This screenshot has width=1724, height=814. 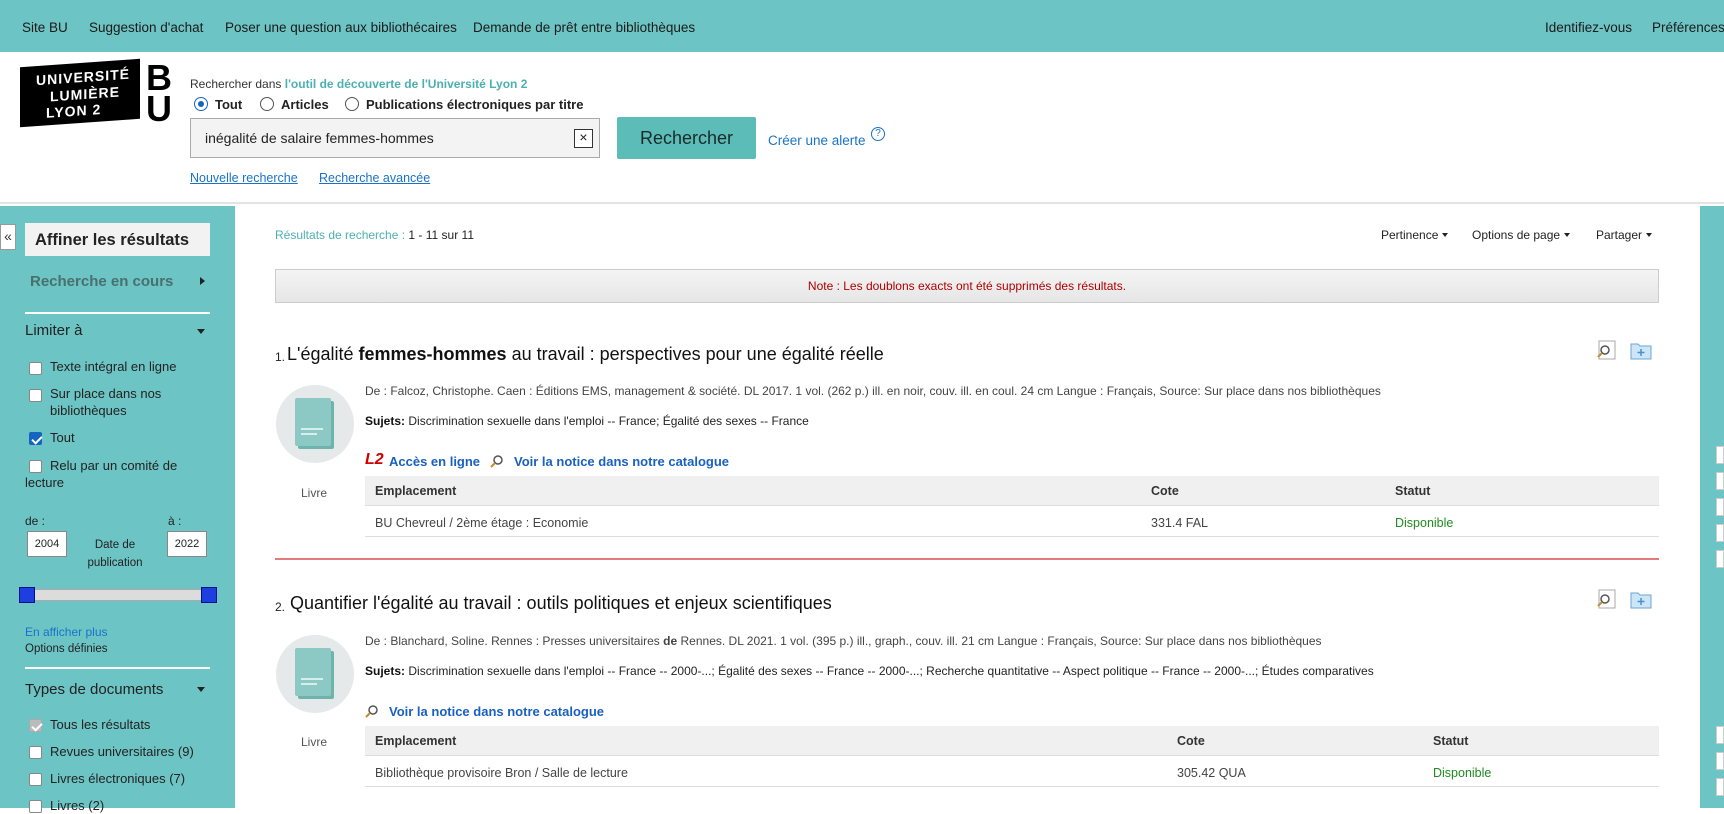 What do you see at coordinates (35, 521) in the screenshot?
I see `from-year-label: de :` at bounding box center [35, 521].